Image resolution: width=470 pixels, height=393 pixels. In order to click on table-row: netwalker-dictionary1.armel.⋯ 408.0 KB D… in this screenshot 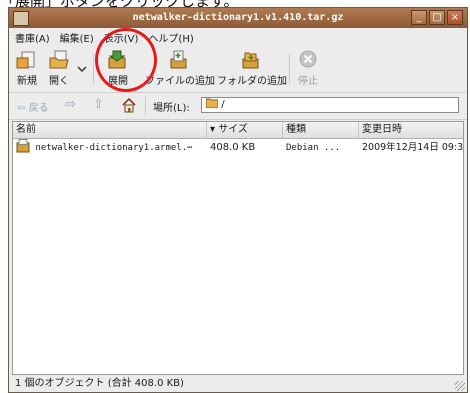, I will do `click(238, 148)`.